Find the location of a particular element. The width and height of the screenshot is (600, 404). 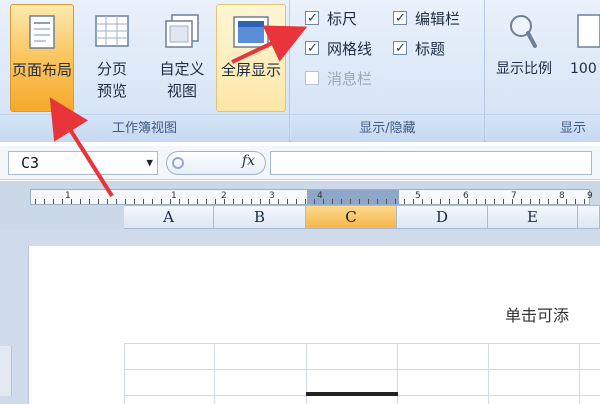

ruler-number: 2 is located at coordinates (224, 196).